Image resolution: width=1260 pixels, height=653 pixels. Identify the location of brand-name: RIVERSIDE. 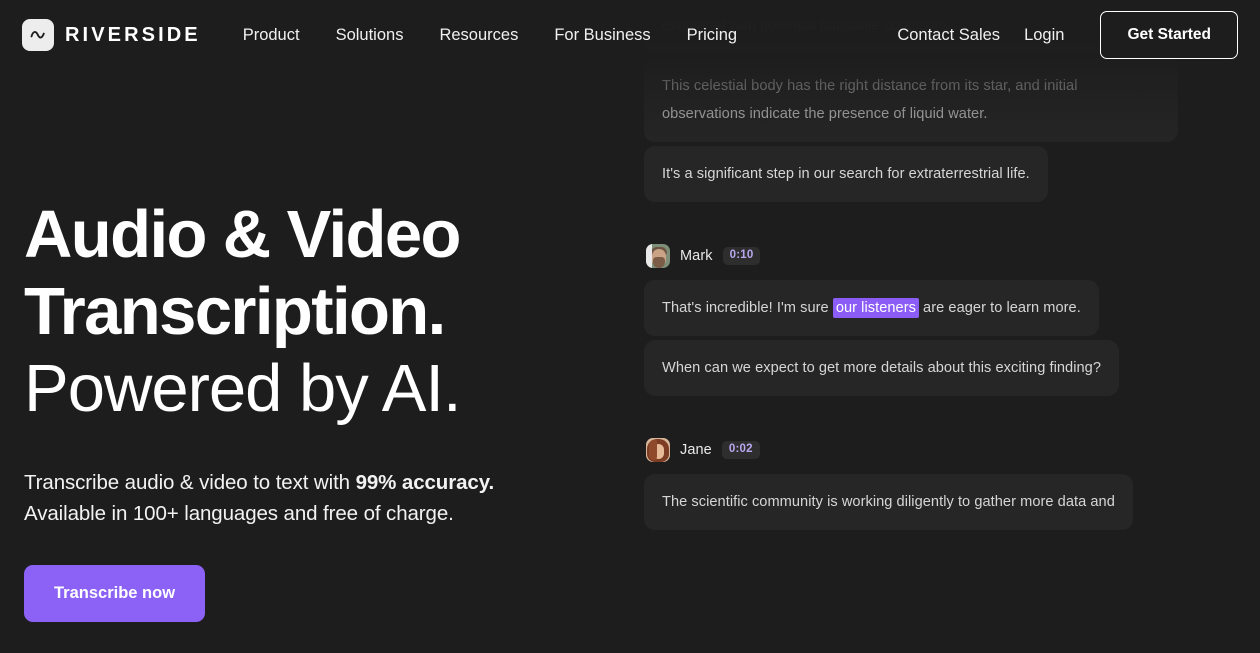
(133, 34).